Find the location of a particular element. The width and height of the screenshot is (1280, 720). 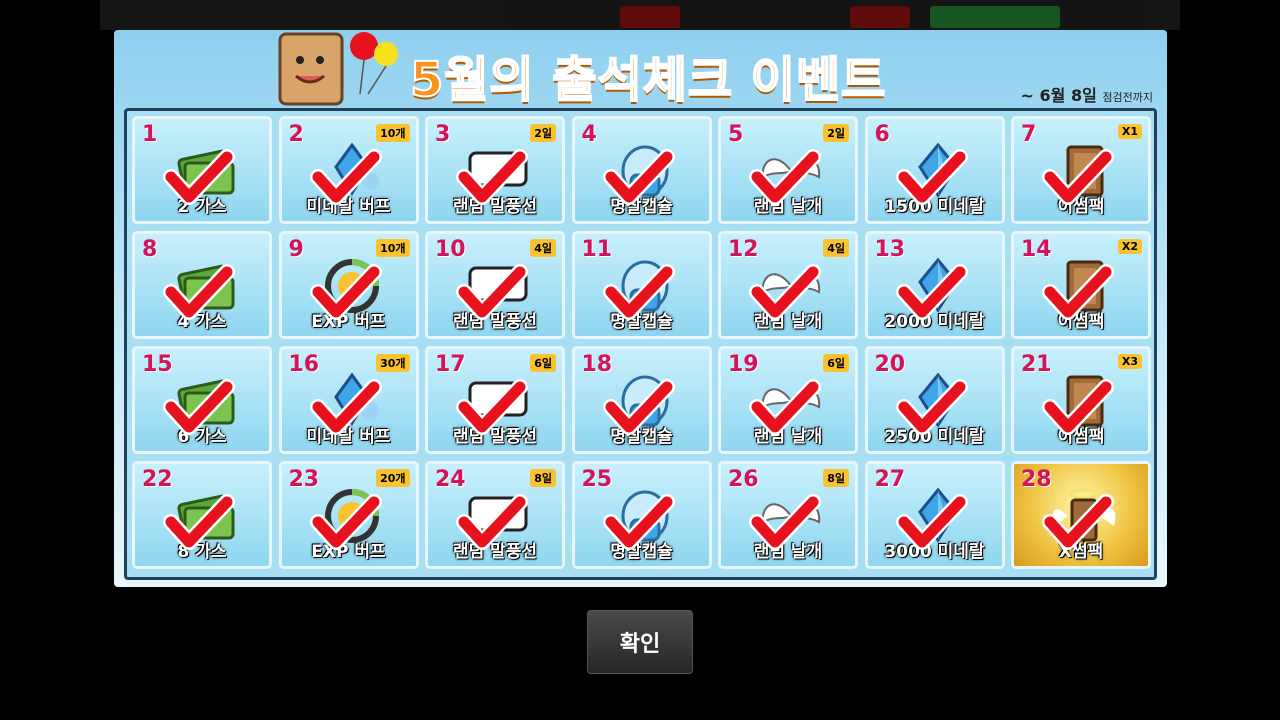

day-number: 13 is located at coordinates (890, 249).